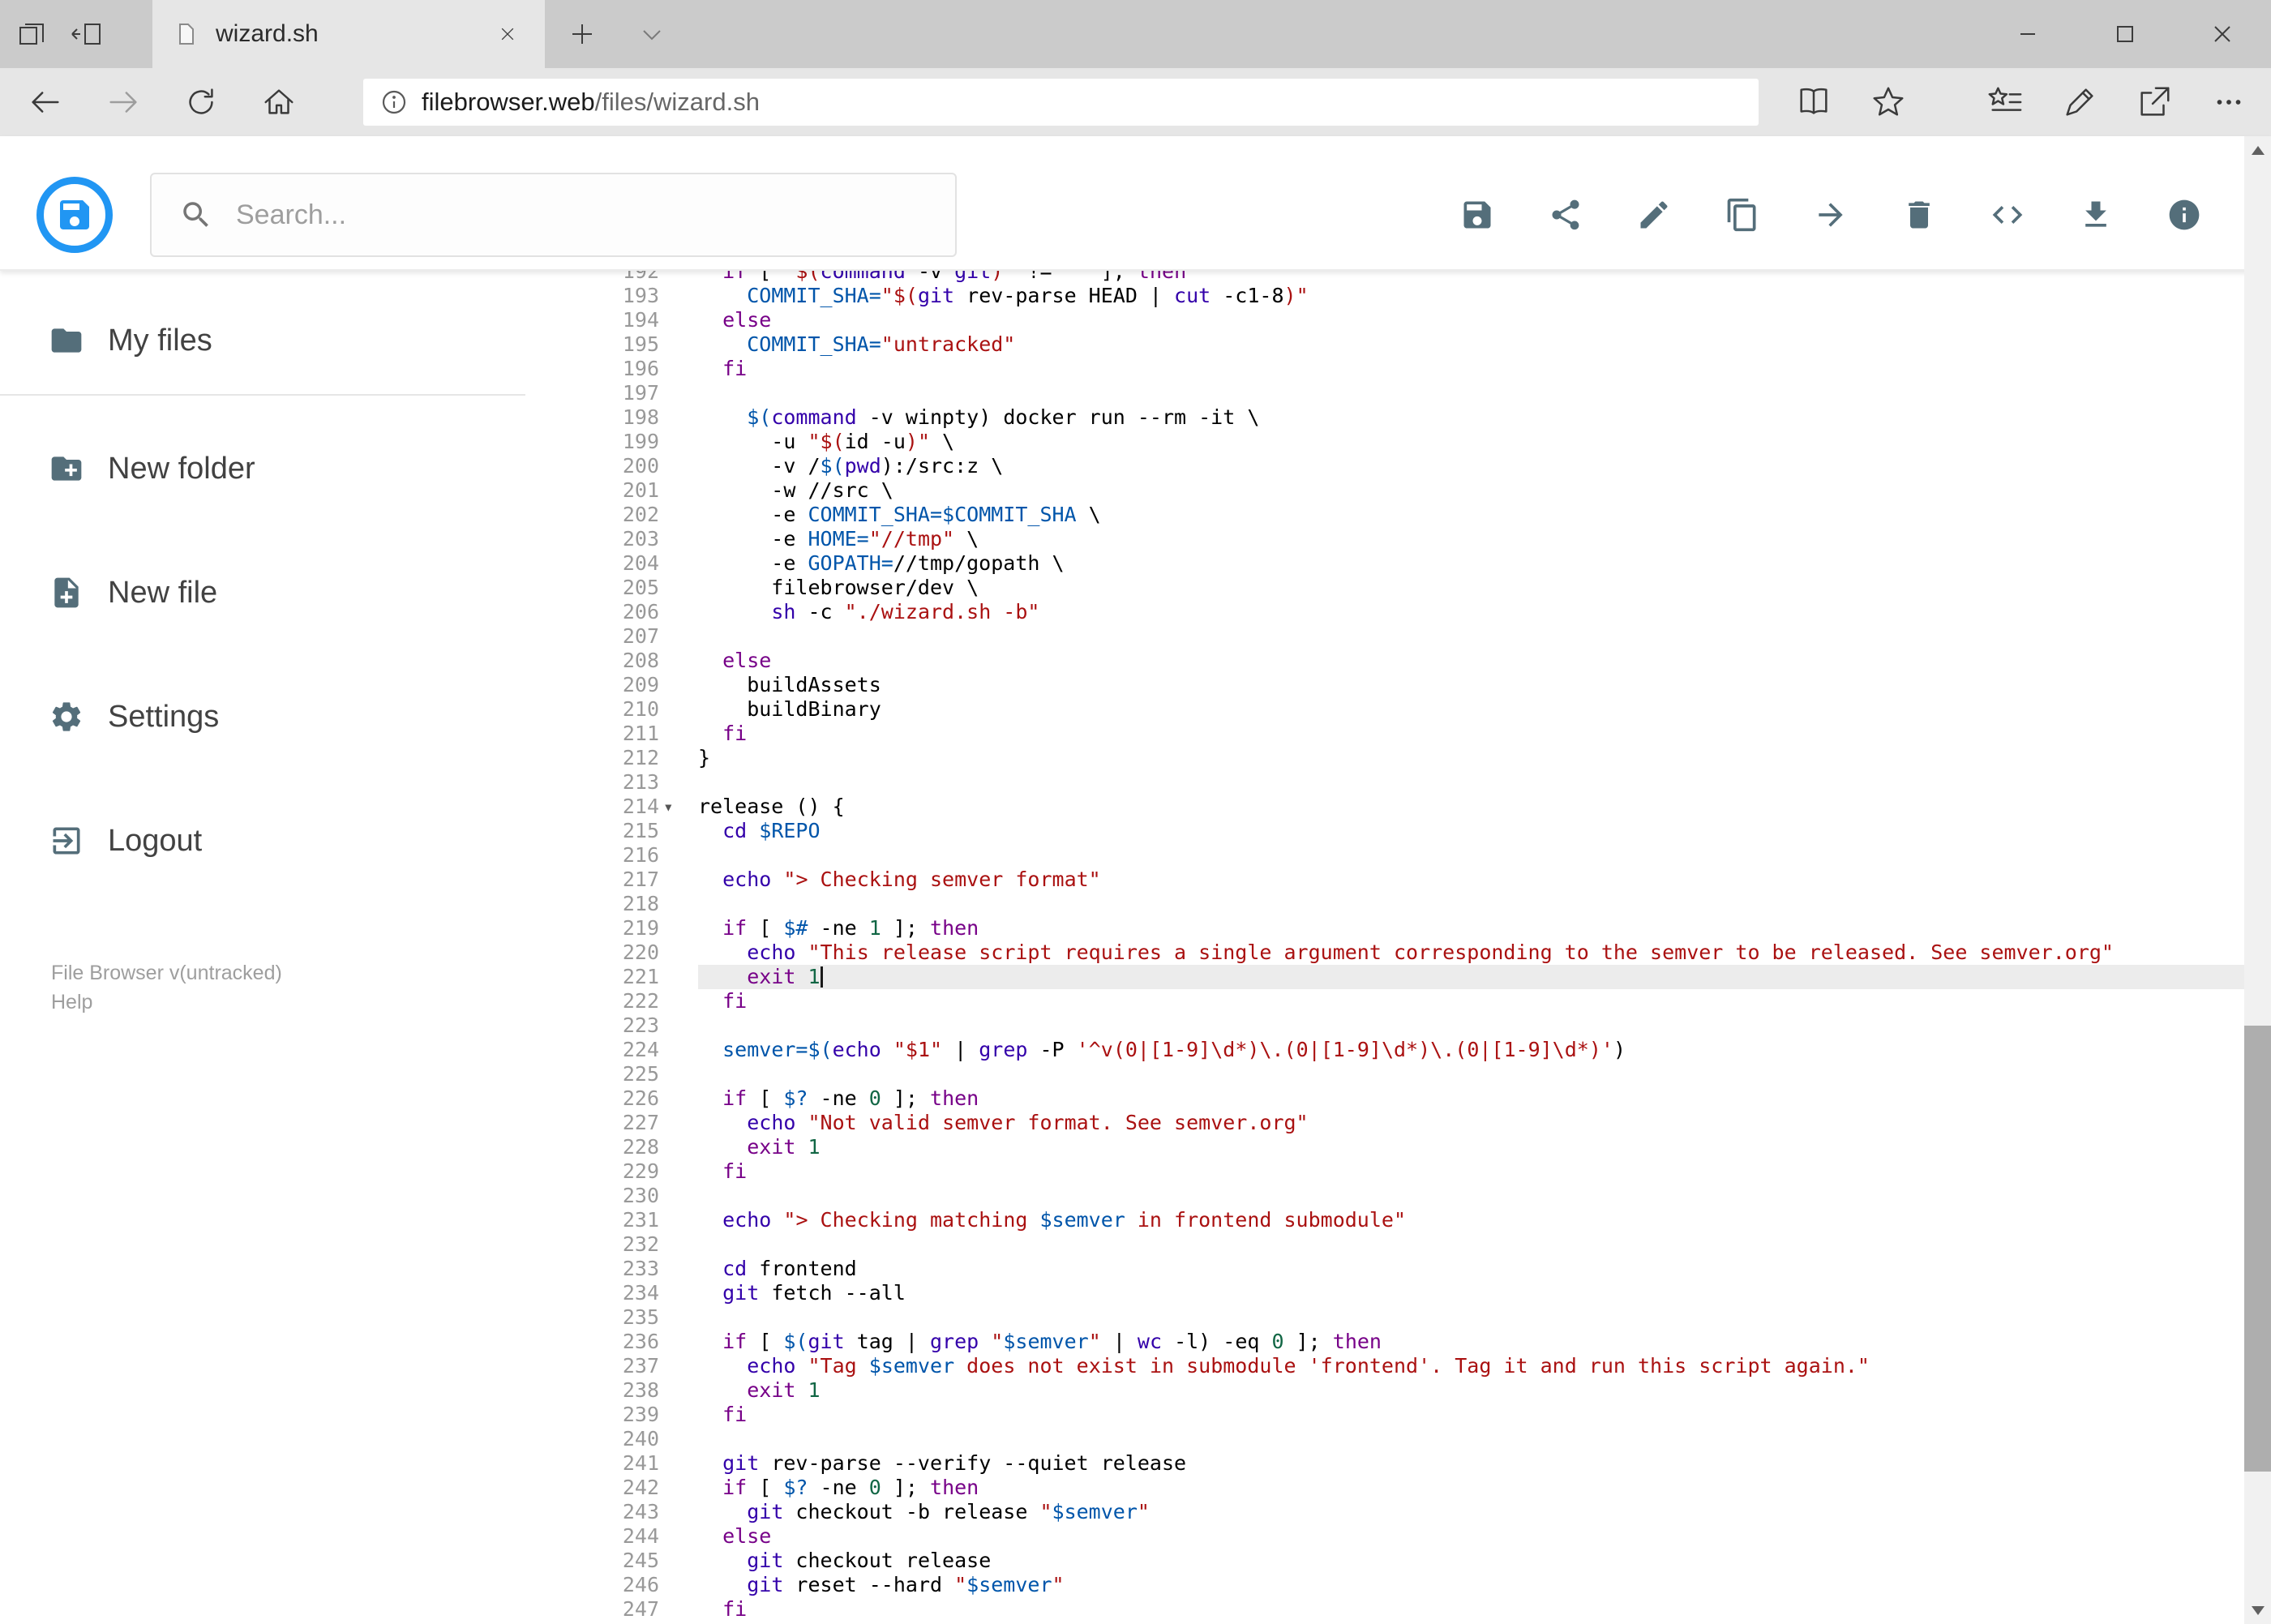 The image size is (2271, 1624). I want to click on tab-preview-chevron, so click(652, 34).